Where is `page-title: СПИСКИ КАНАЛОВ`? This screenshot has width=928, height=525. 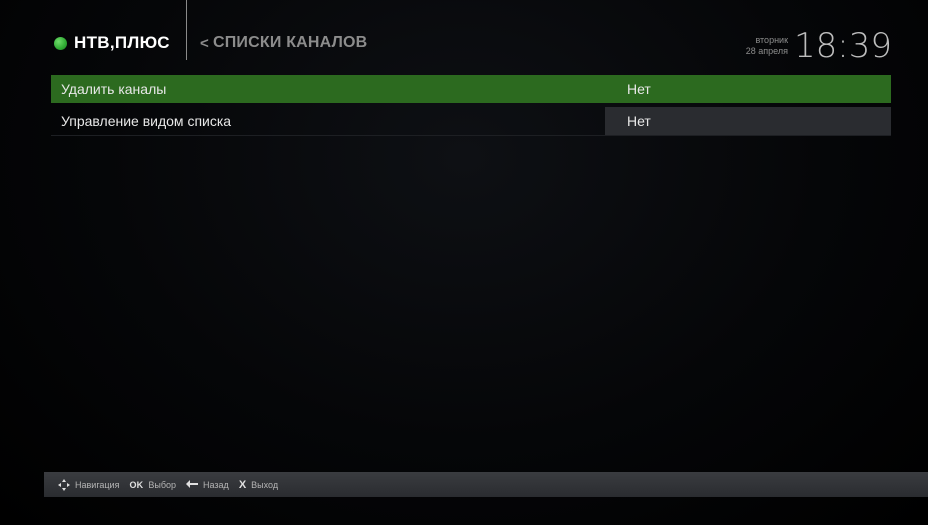 page-title: СПИСКИ КАНАЛОВ is located at coordinates (290, 42).